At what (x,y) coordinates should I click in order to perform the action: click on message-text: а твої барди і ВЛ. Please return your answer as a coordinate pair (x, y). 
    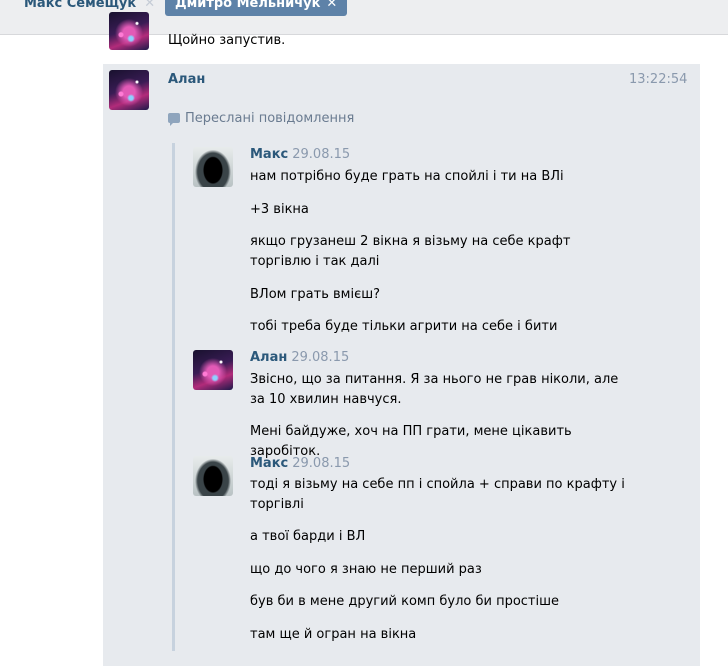
    Looking at the image, I should click on (308, 536).